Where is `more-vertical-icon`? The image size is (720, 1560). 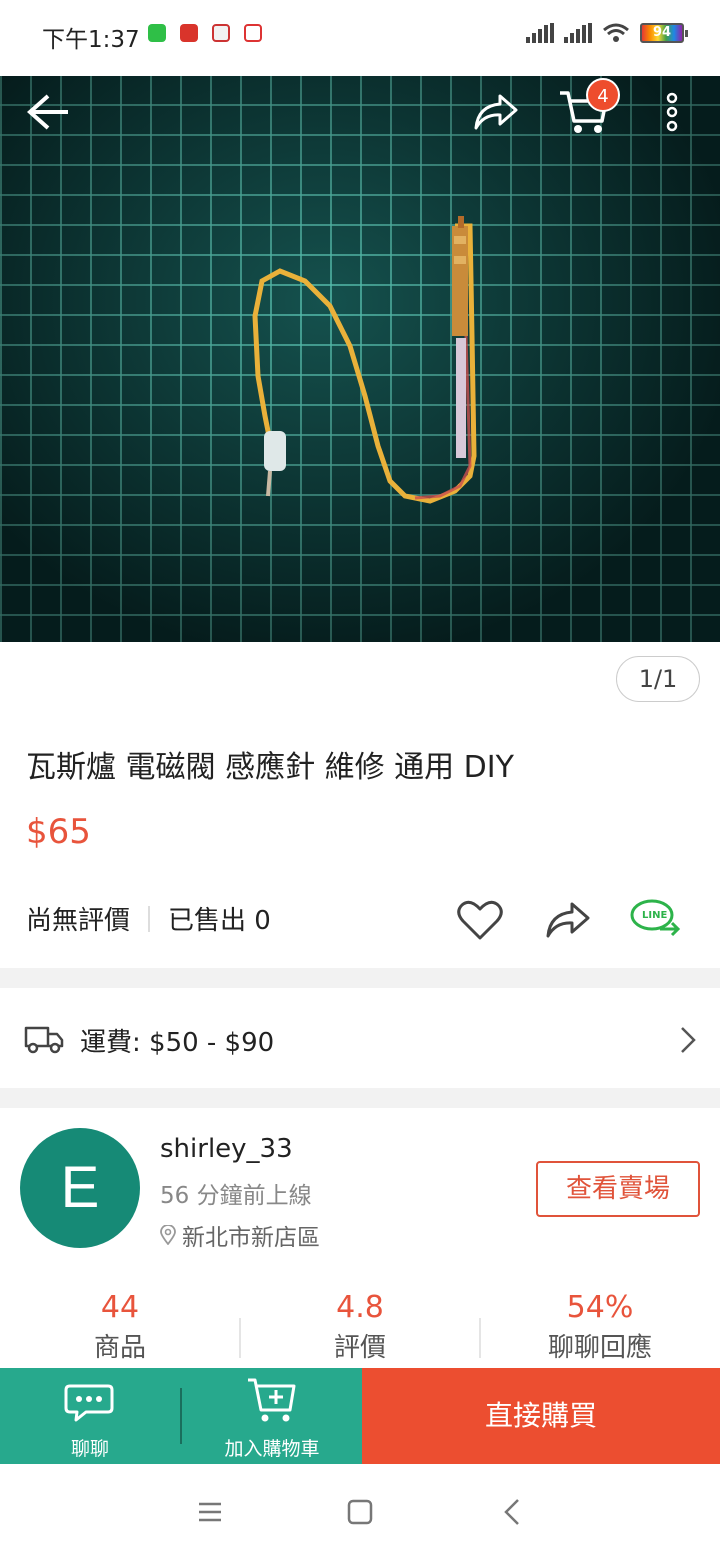 more-vertical-icon is located at coordinates (672, 112).